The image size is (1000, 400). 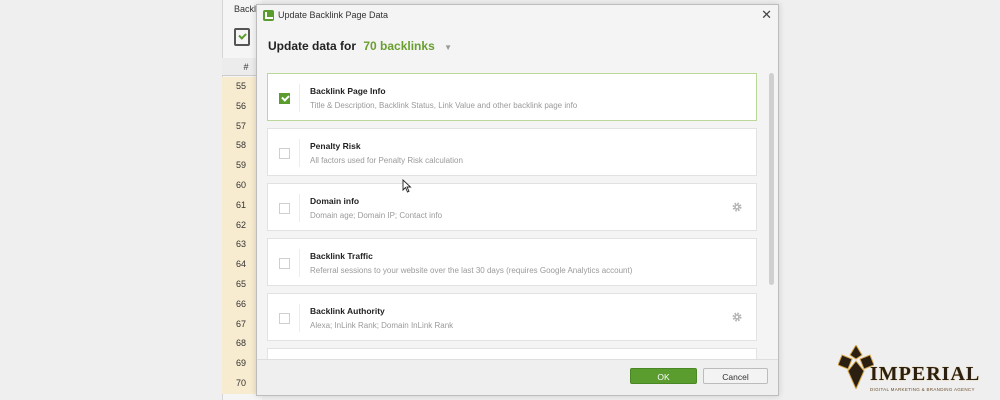 I want to click on option-name: Backlink Page Info, so click(x=348, y=91).